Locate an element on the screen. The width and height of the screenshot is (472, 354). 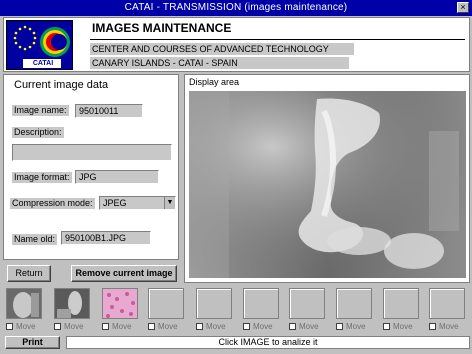
print-button: Print is located at coordinates (32, 342).